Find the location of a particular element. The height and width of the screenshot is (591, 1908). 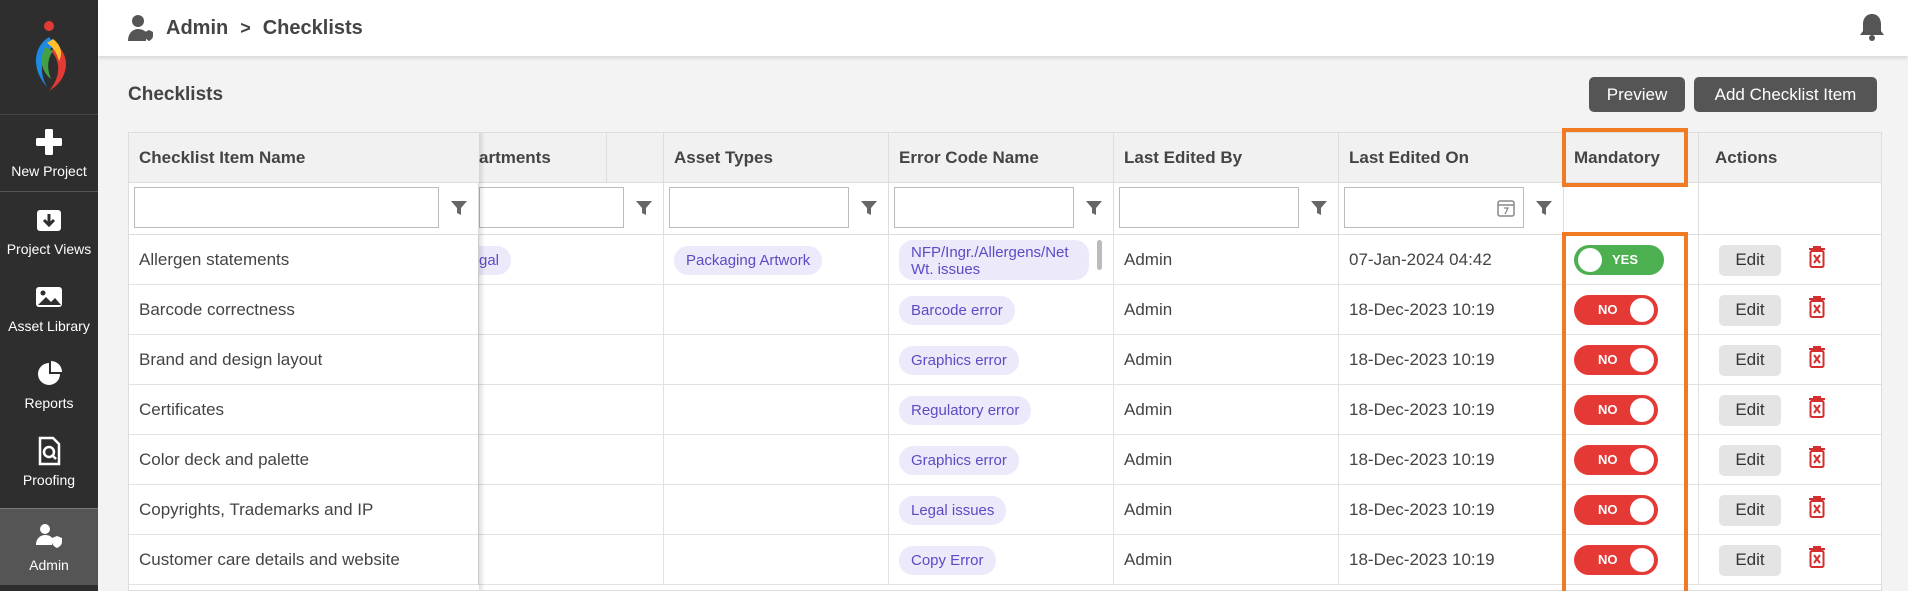

col-header-mandatory: Mandatory is located at coordinates (1631, 158).